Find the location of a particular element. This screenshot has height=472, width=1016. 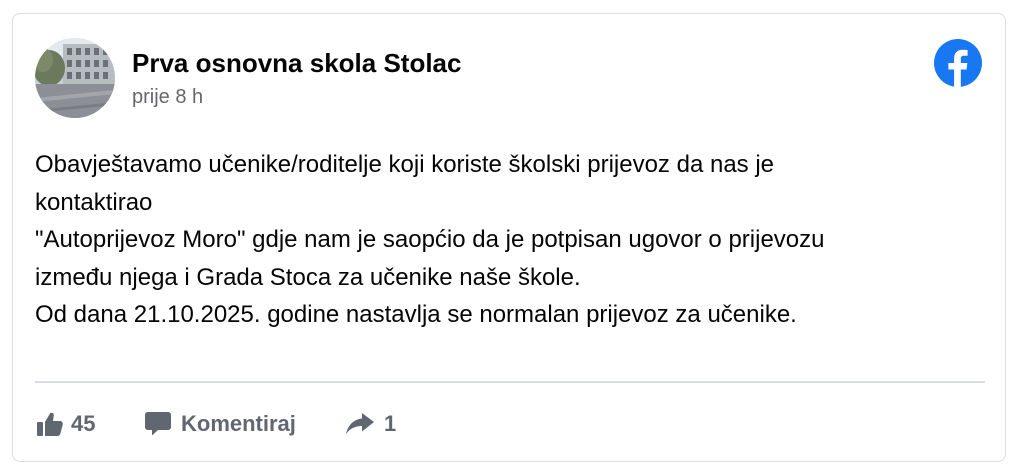

post-timestamp: prije 8 h is located at coordinates (167, 97).